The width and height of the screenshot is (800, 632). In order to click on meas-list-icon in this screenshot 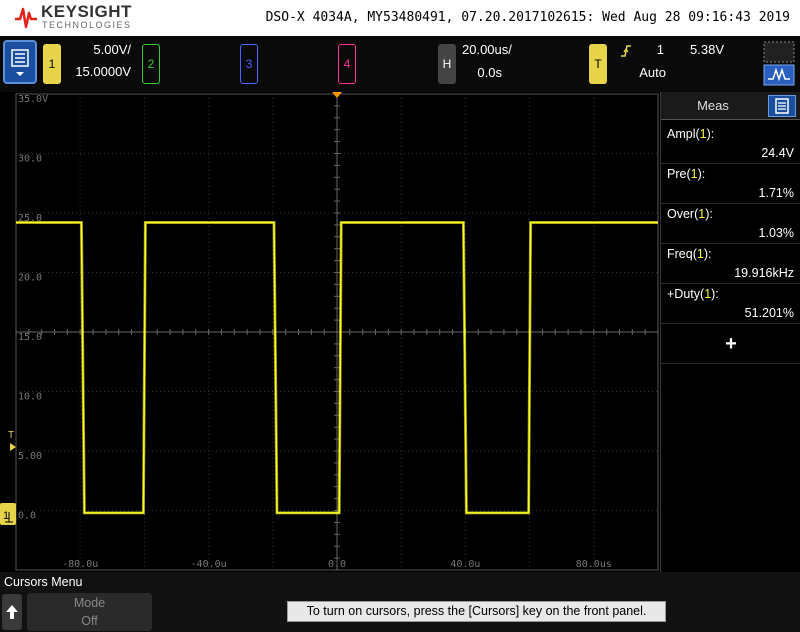, I will do `click(782, 106)`.